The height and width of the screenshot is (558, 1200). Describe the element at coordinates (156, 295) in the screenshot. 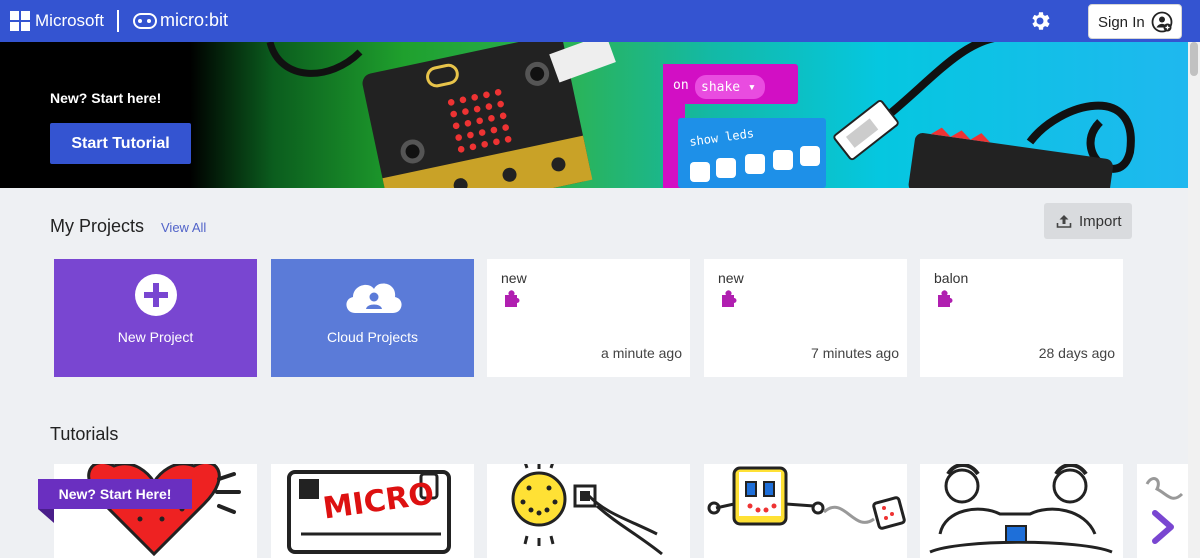

I see `plus-circle-icon` at that location.